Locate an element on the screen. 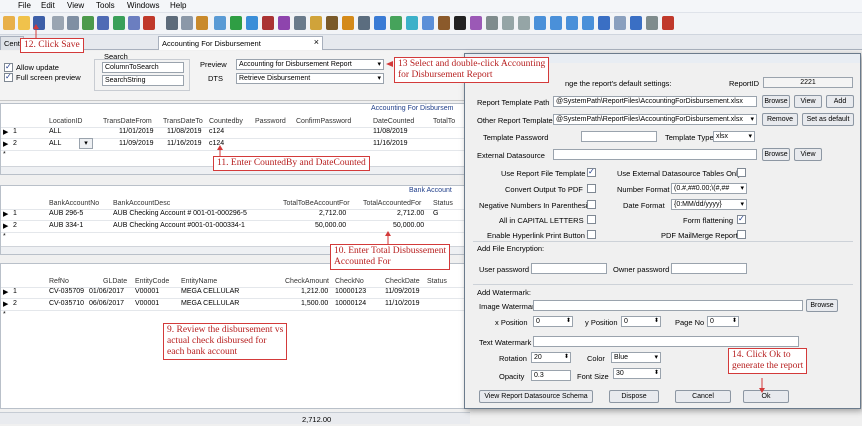 The width and height of the screenshot is (862, 426). pen-icon is located at coordinates (460, 23).